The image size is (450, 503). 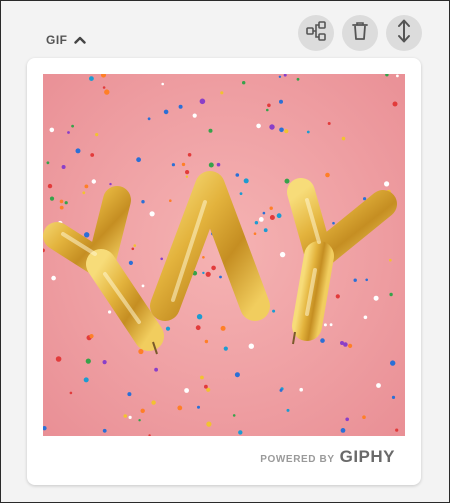 What do you see at coordinates (404, 33) in the screenshot?
I see `resize-button` at bounding box center [404, 33].